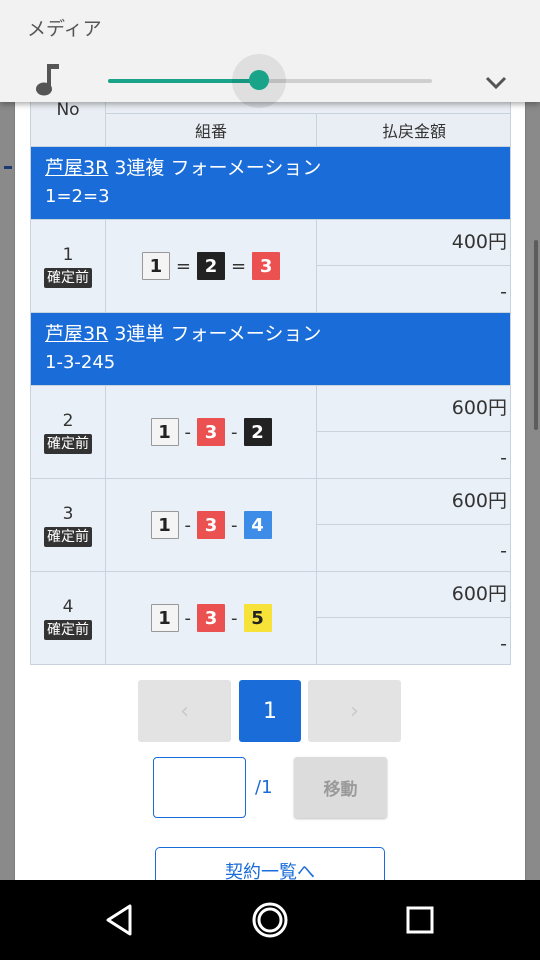 This screenshot has width=540, height=960. I want to click on header-combo: 組番, so click(211, 129).